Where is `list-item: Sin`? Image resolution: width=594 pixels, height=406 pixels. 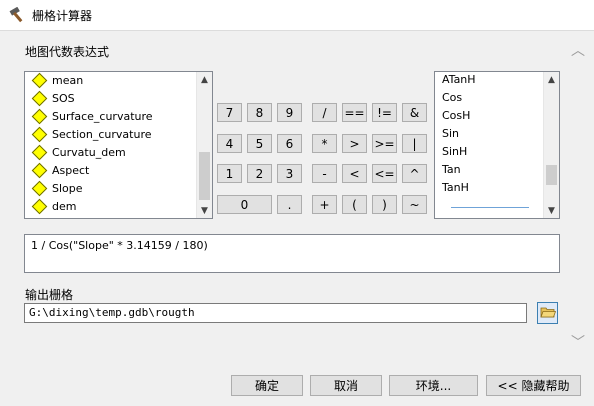 list-item: Sin is located at coordinates (450, 134).